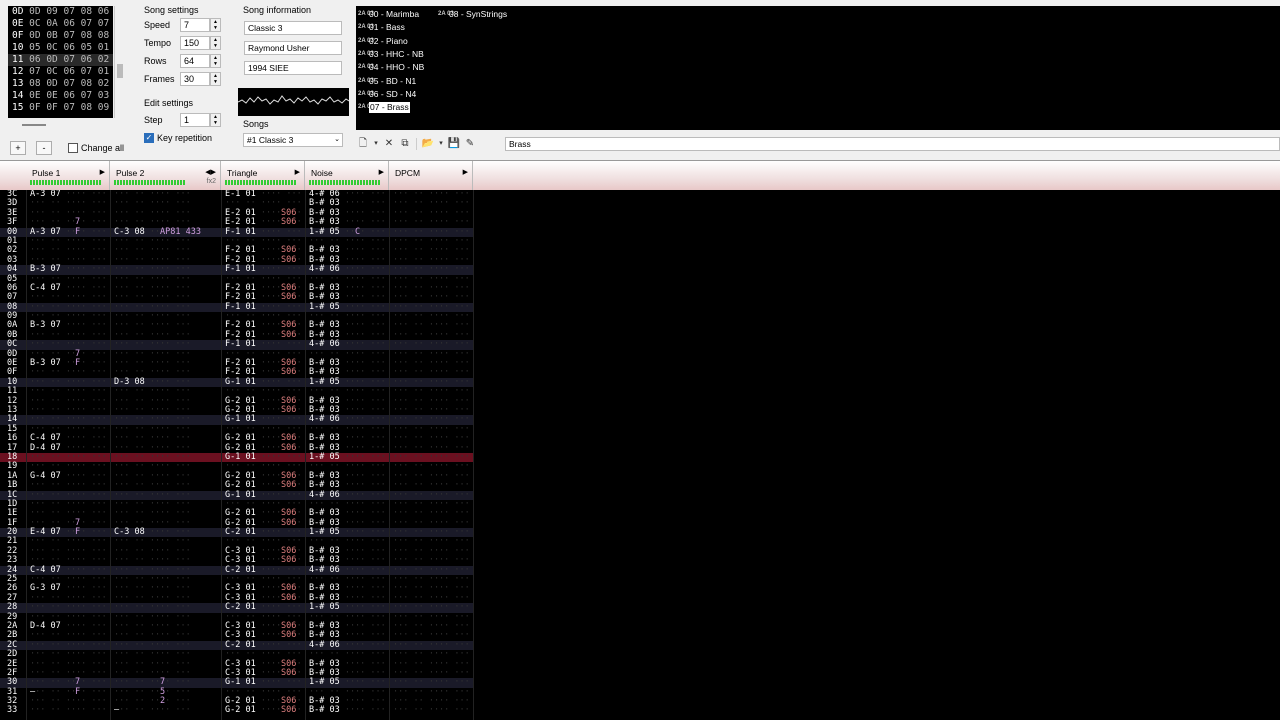 This screenshot has width=1280, height=720. What do you see at coordinates (119, 62) in the screenshot?
I see `frame-list-scrollbar` at bounding box center [119, 62].